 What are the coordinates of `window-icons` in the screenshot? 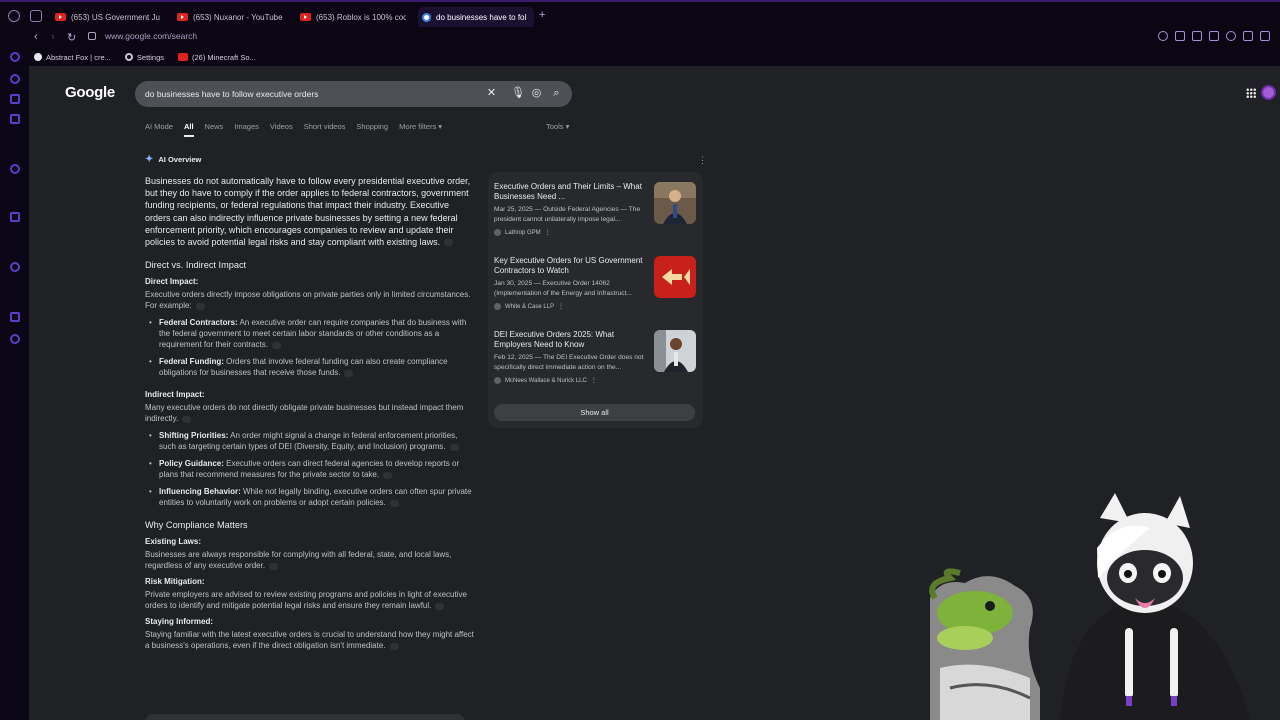 It's located at (25, 16).